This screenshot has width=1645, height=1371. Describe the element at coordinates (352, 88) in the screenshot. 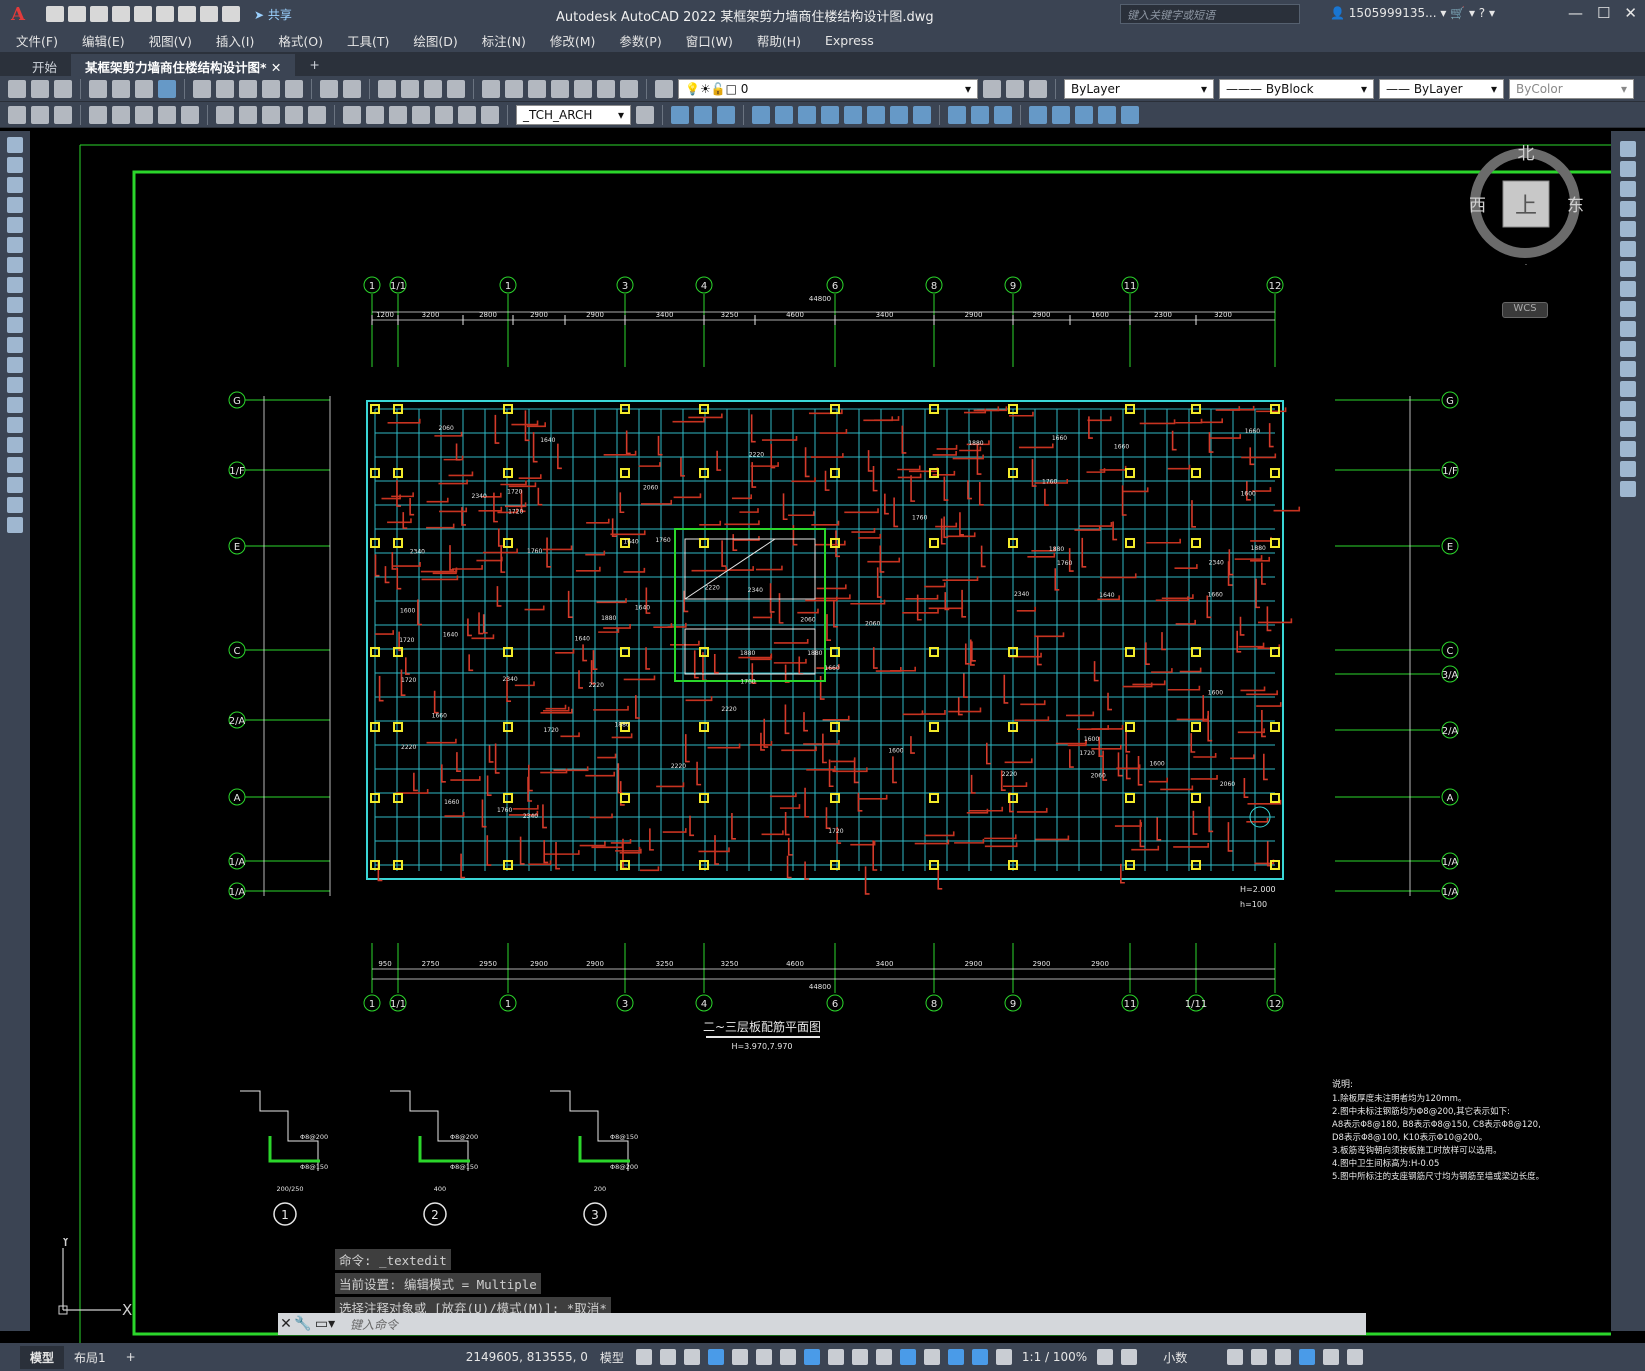

I see `redo-icon` at that location.